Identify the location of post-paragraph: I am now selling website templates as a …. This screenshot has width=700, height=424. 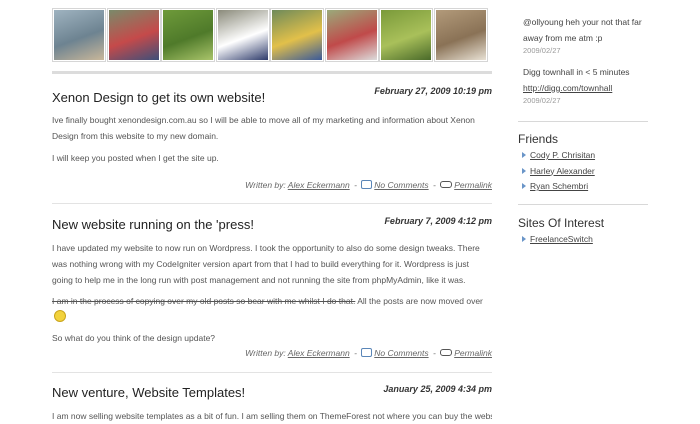
(272, 416).